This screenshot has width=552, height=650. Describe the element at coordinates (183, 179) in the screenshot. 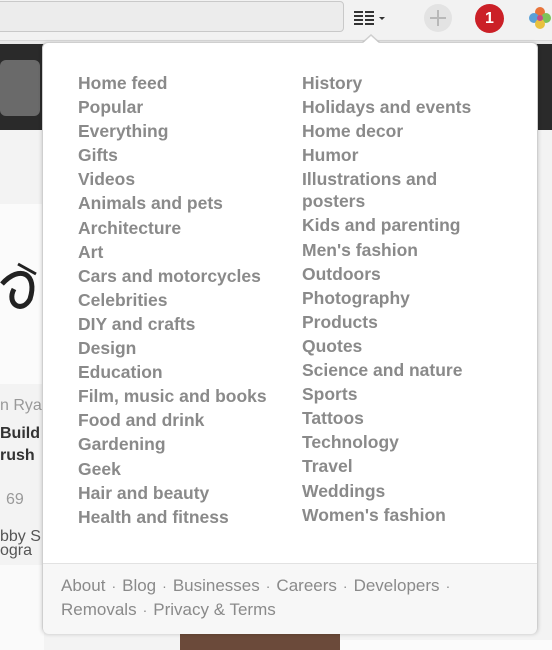

I see `category-link: Videos` at that location.